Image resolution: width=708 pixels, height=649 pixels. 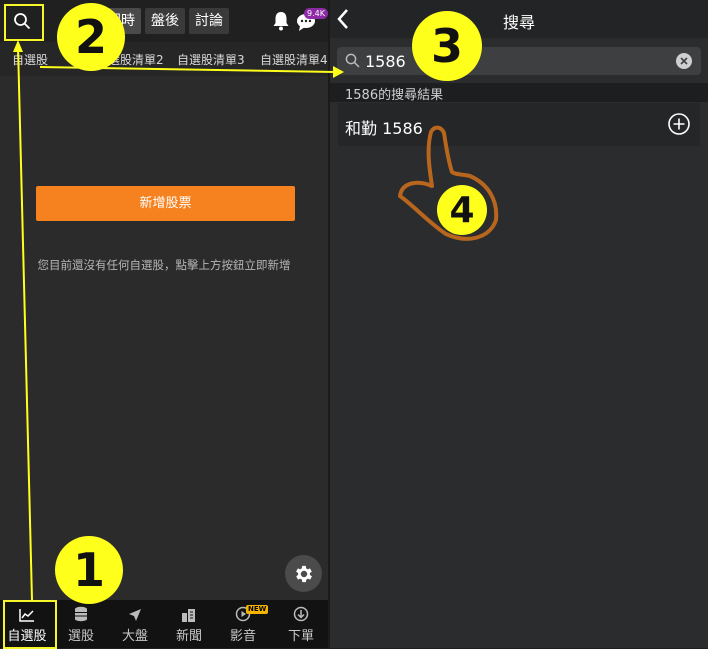 I want to click on step-number-1: 1, so click(x=89, y=570).